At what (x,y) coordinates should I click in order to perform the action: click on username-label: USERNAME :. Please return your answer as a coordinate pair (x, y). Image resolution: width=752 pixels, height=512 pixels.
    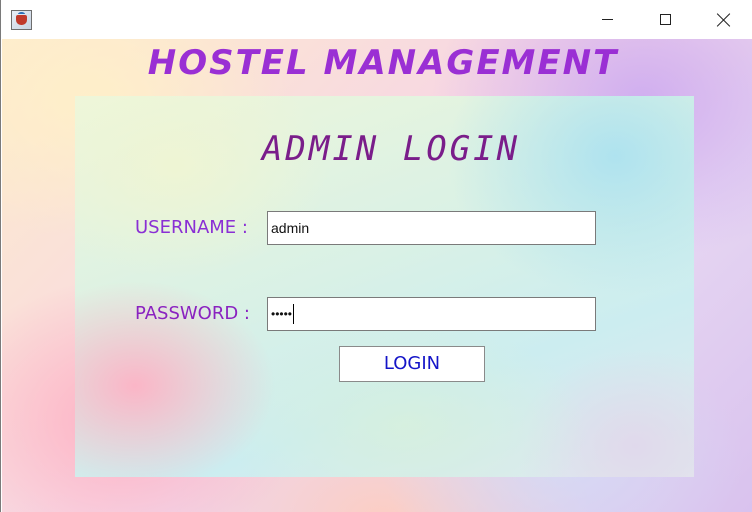
    Looking at the image, I should click on (191, 227).